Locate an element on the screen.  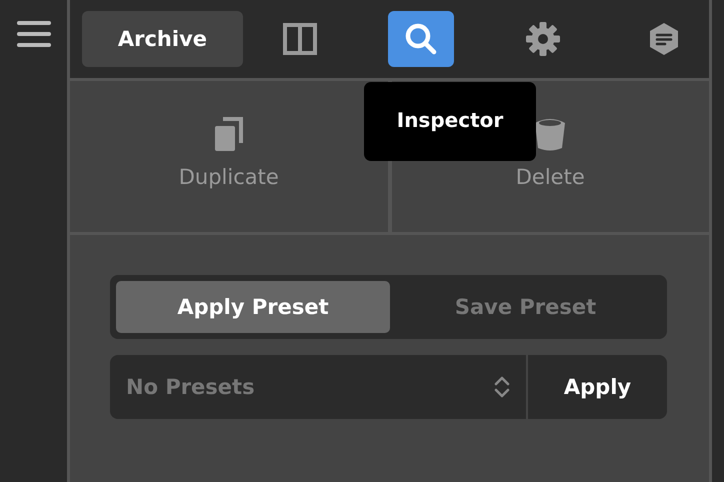
archive-button: Archive is located at coordinates (162, 39).